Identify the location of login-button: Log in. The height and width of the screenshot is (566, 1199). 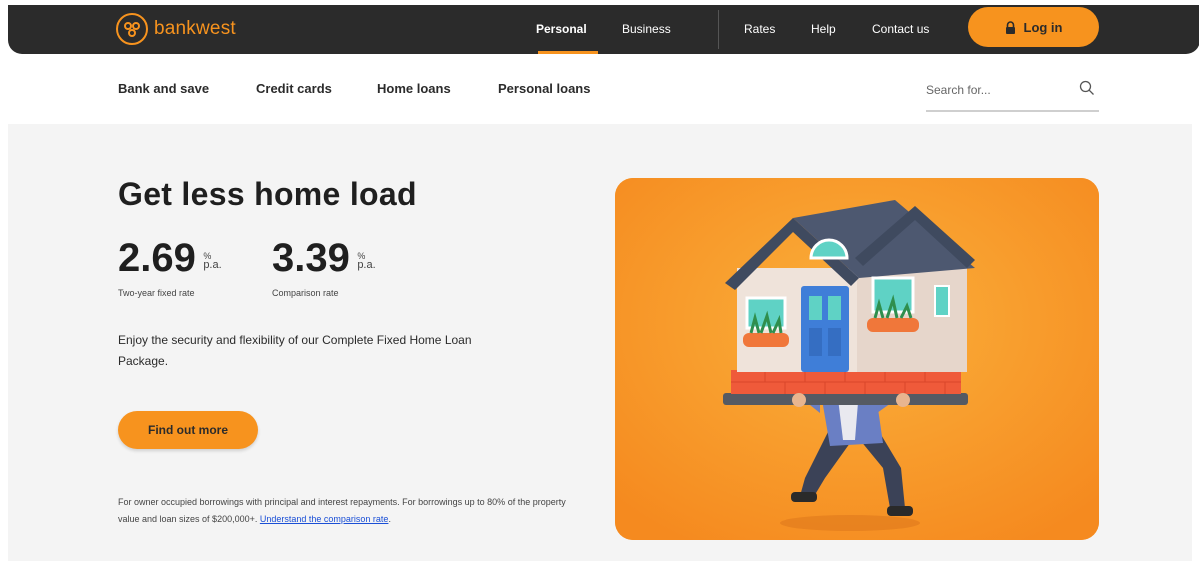
(1033, 27).